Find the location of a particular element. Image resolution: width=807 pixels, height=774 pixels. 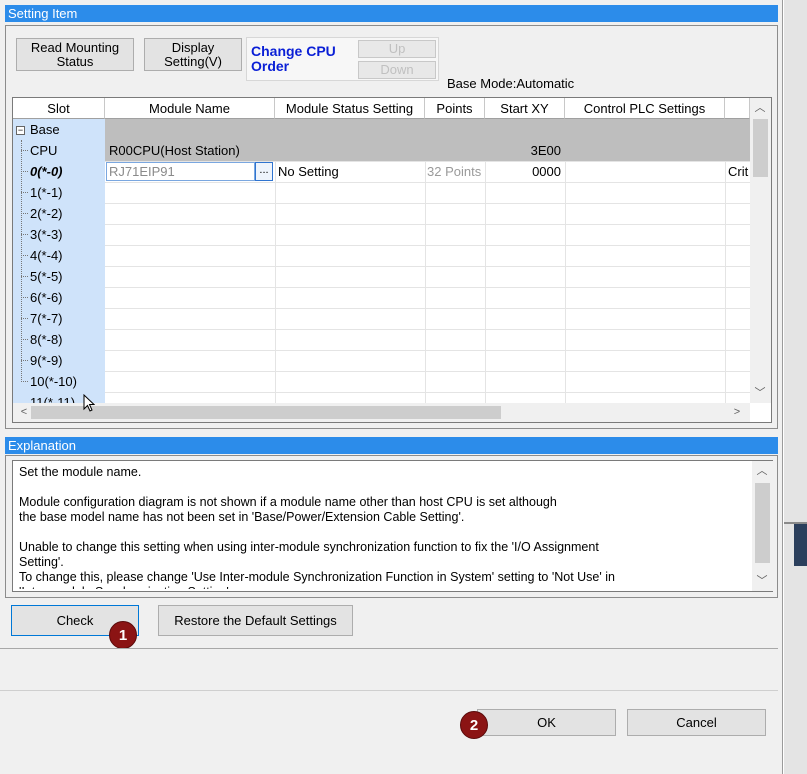

base-row-fill is located at coordinates (427, 129).